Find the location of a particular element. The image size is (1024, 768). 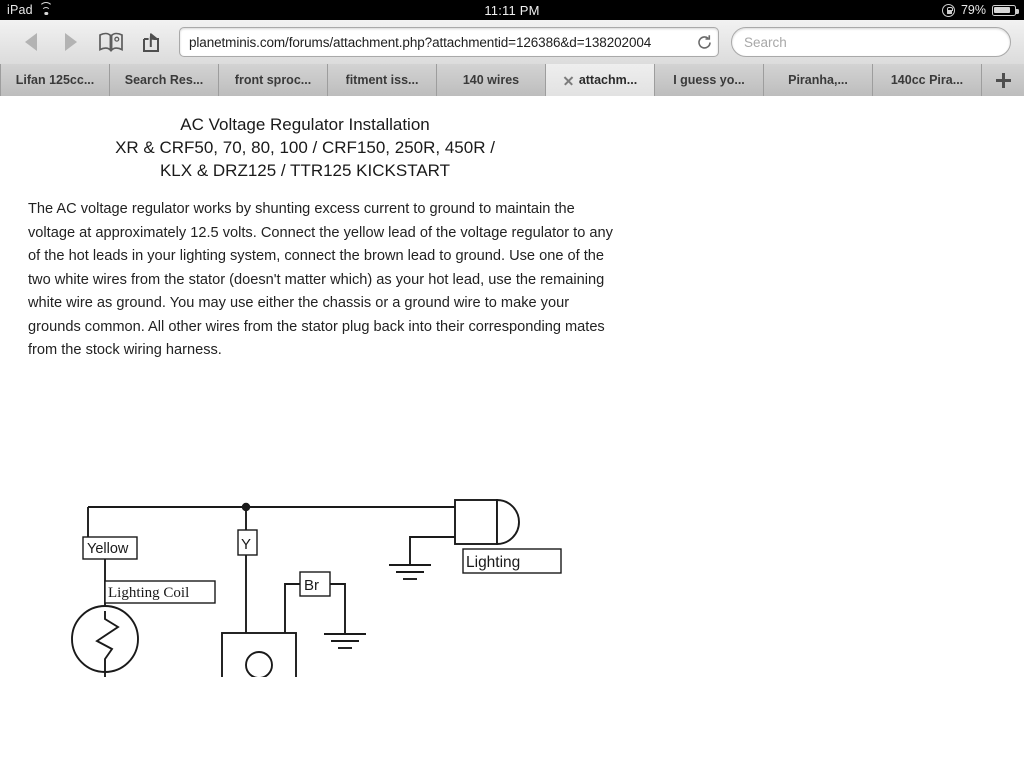

battery-percent-label: 79% is located at coordinates (973, 10).